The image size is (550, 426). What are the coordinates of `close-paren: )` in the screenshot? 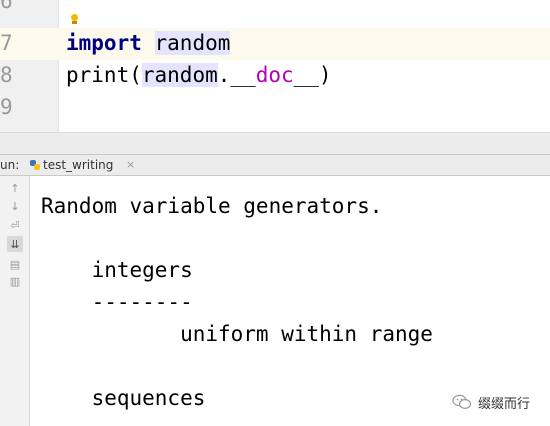 It's located at (325, 75).